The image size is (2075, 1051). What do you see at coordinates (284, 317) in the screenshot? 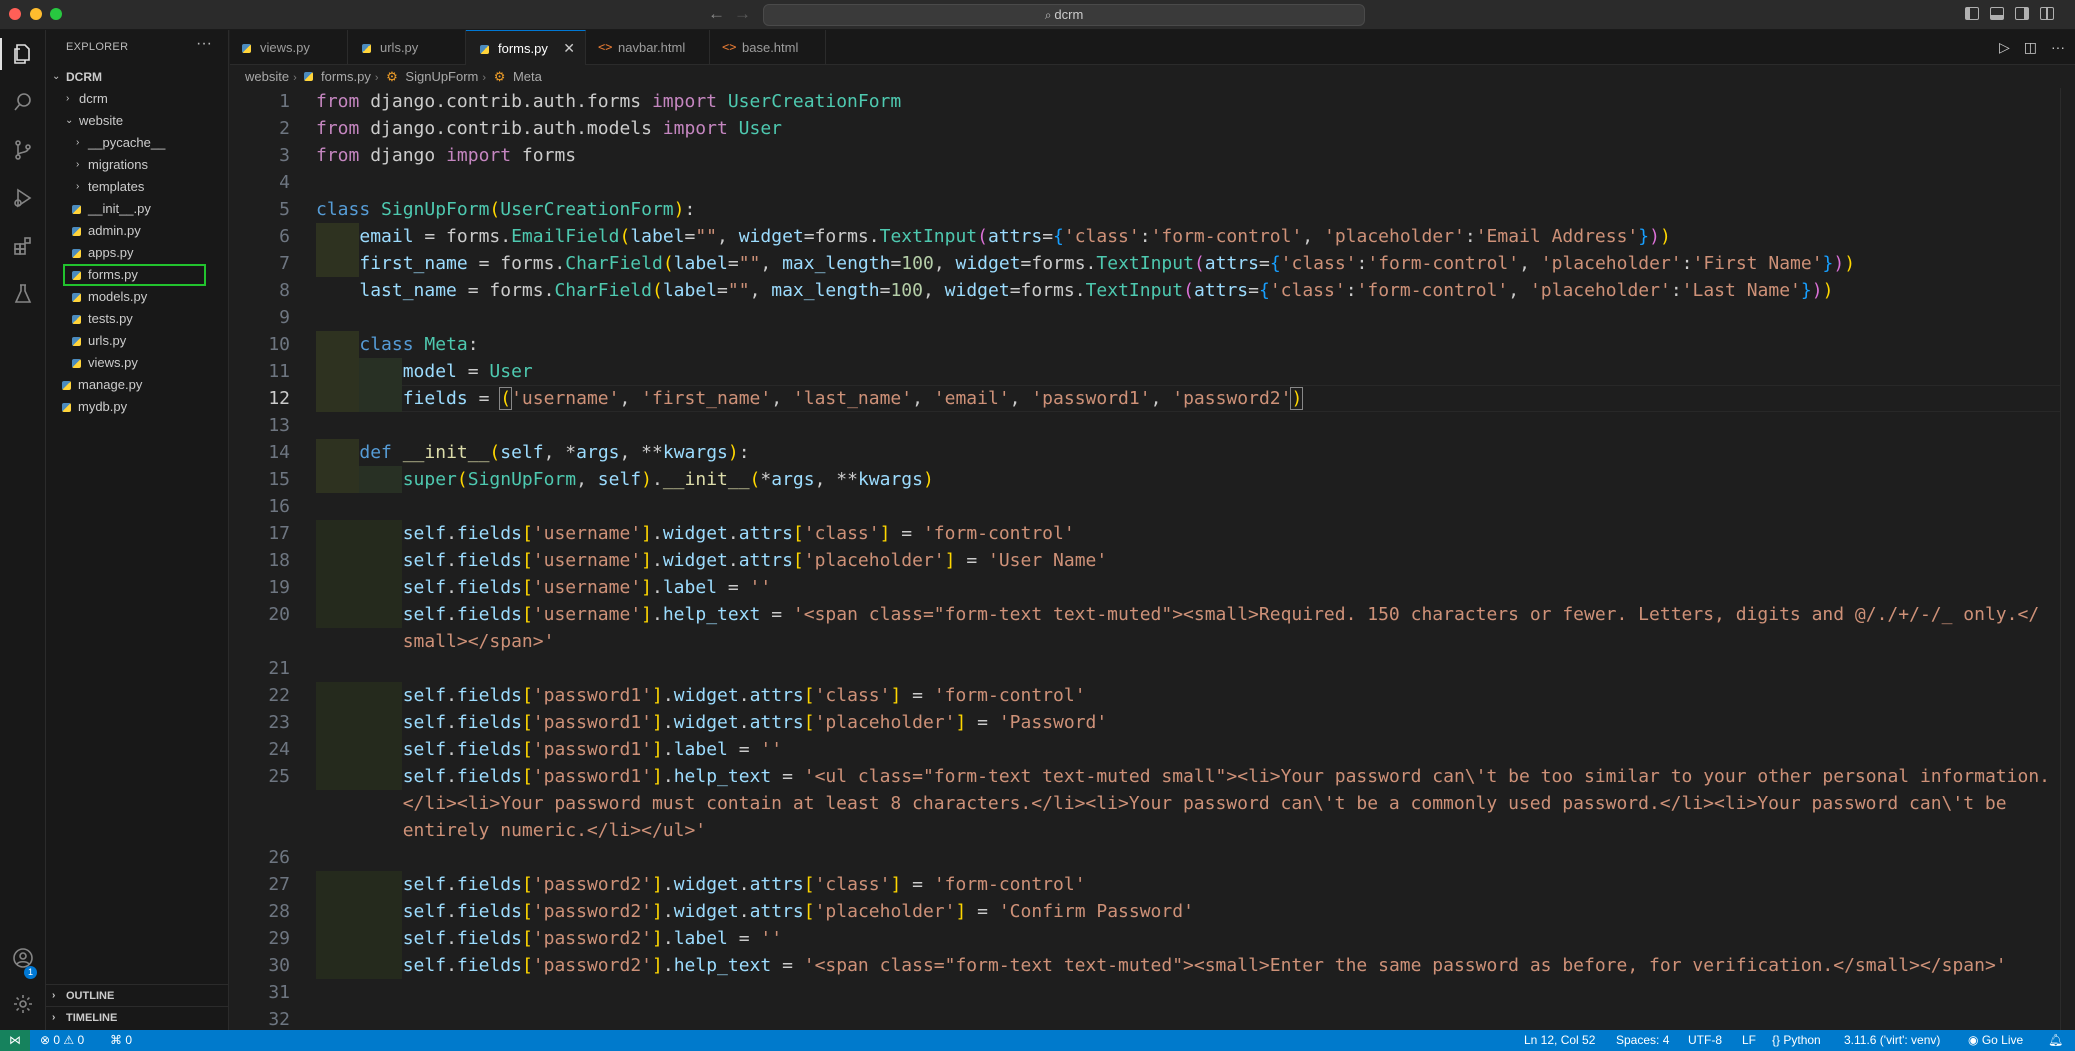
I see `line-number: 9` at bounding box center [284, 317].